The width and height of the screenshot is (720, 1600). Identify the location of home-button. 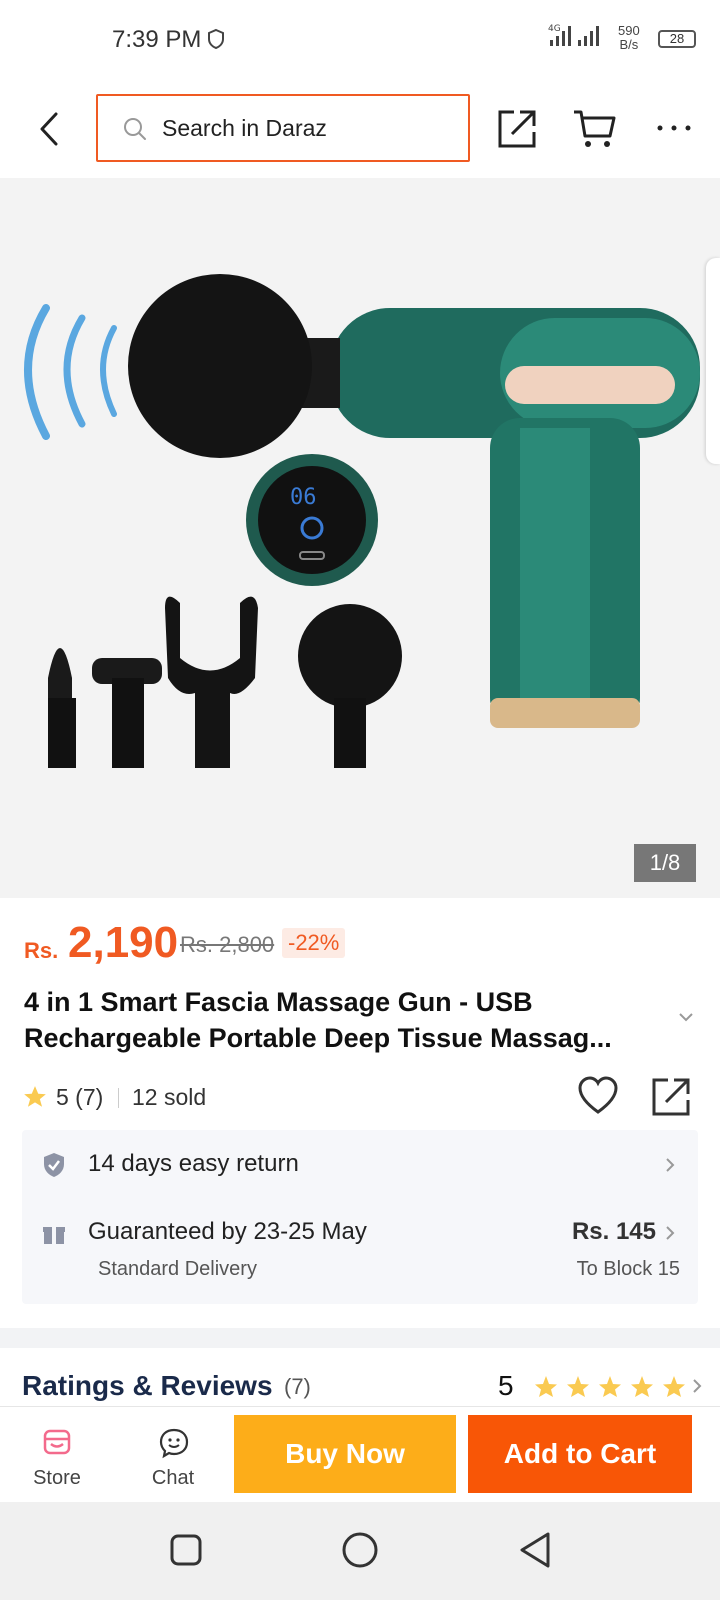
(360, 1552).